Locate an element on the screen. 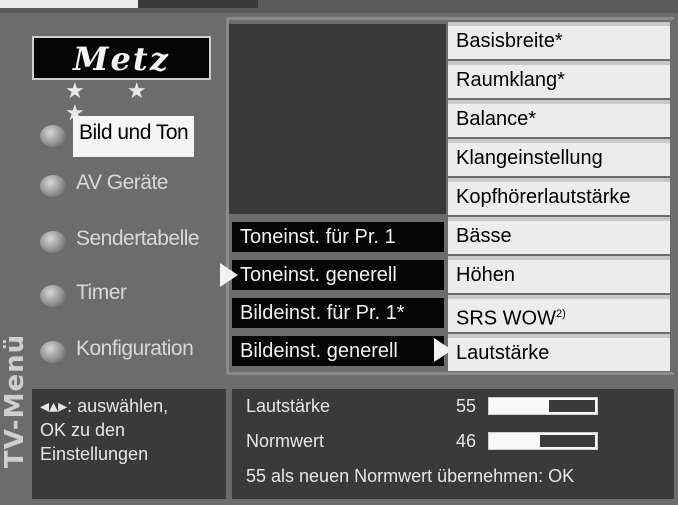  tv-menu-label-text: TV-Menü is located at coordinates (15, 401).